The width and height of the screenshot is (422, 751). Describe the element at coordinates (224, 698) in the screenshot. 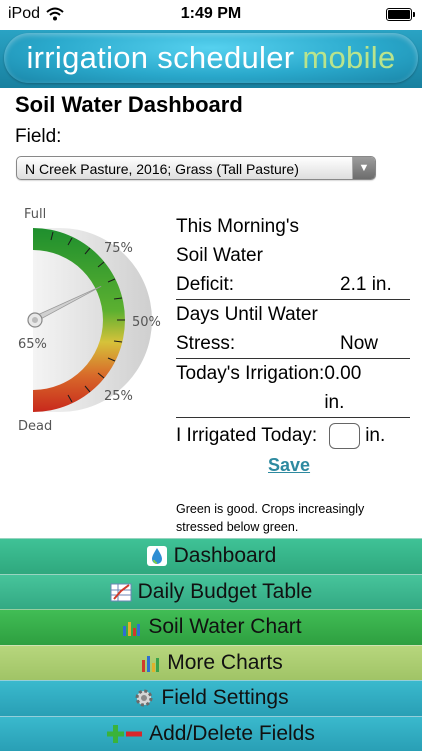

I see `nav-field-settings-label: Field Settings` at that location.